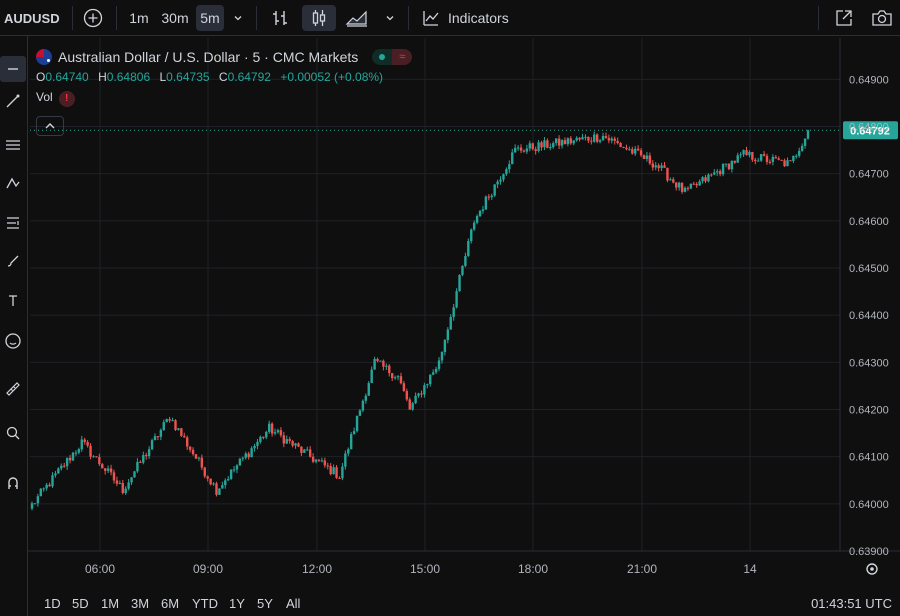 The image size is (900, 616). I want to click on range-1y: 1Y, so click(237, 603).